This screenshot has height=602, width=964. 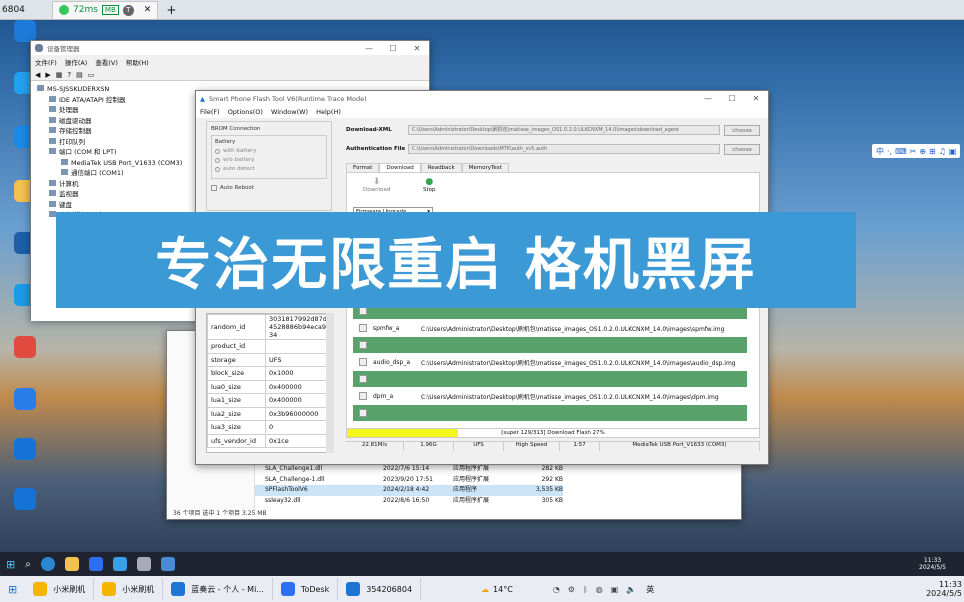 What do you see at coordinates (742, 130) in the screenshot?
I see `download-xml-choose-button: choose` at bounding box center [742, 130].